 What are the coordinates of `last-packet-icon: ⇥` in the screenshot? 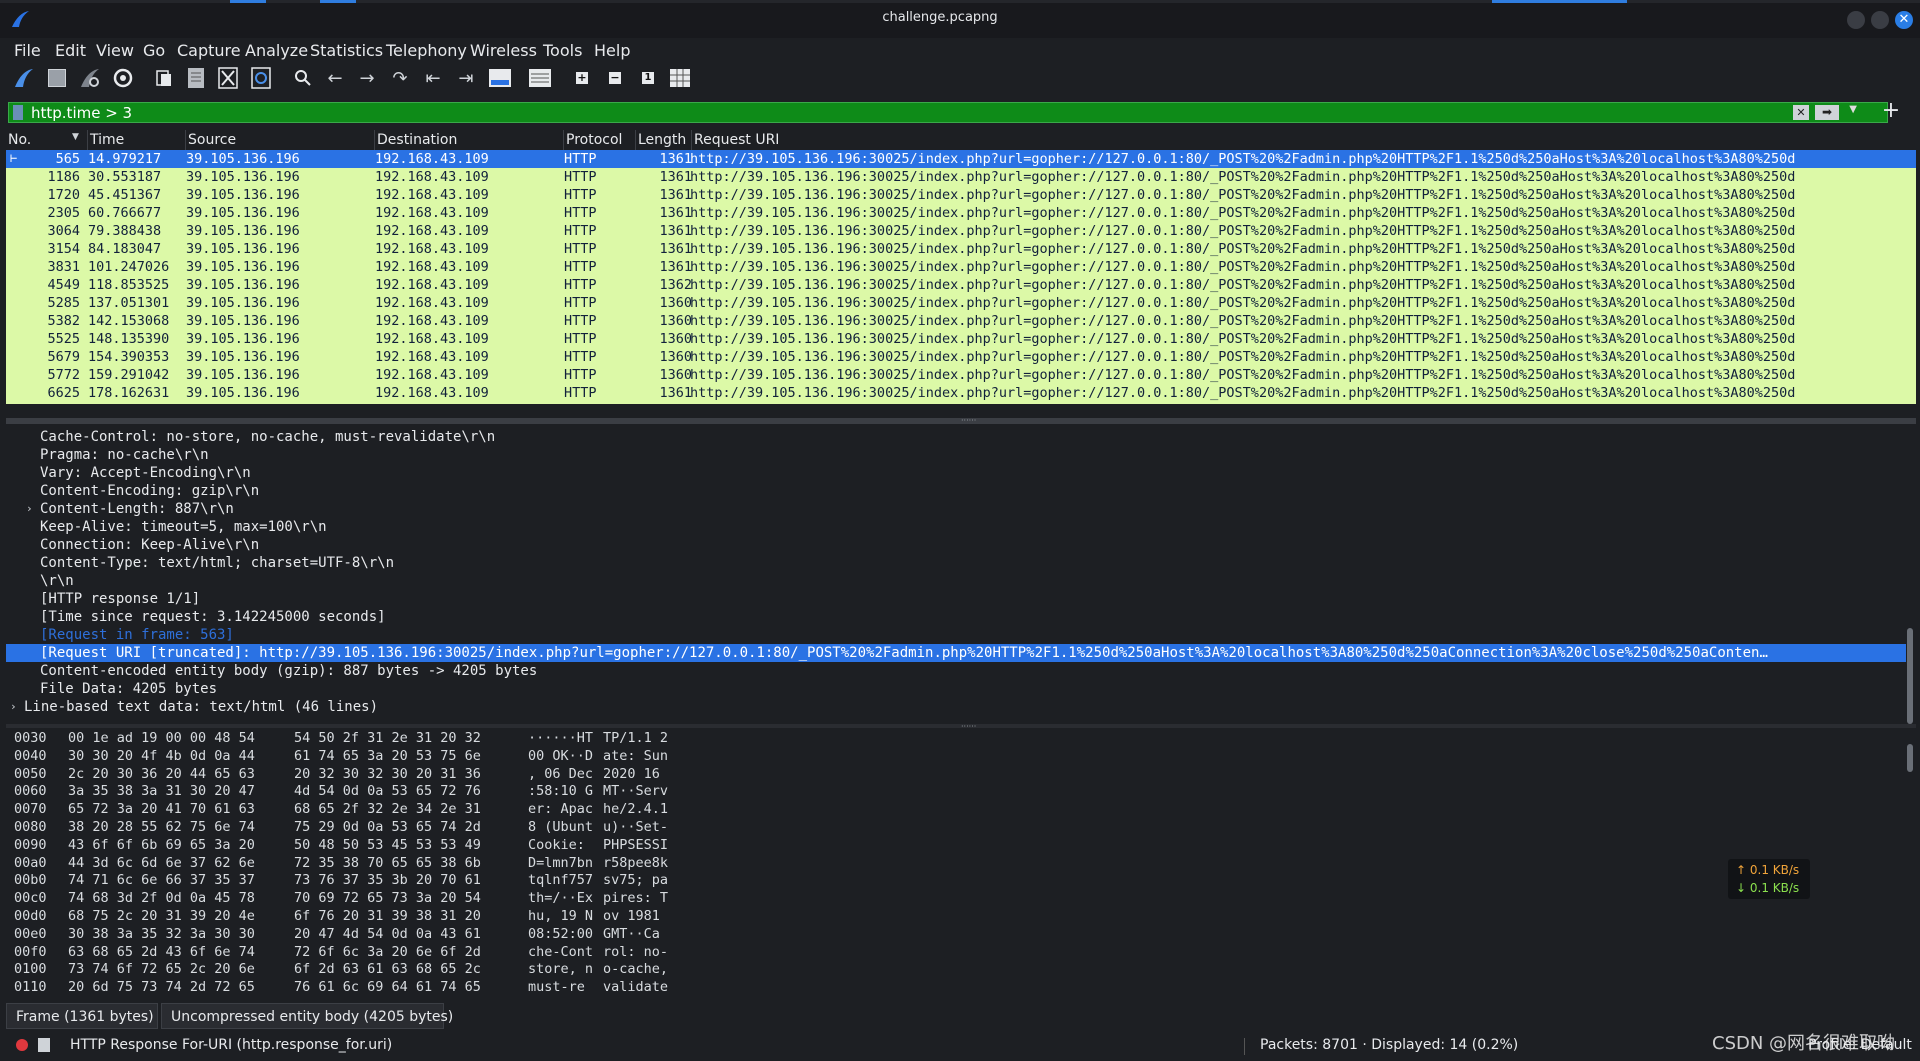 It's located at (466, 78).